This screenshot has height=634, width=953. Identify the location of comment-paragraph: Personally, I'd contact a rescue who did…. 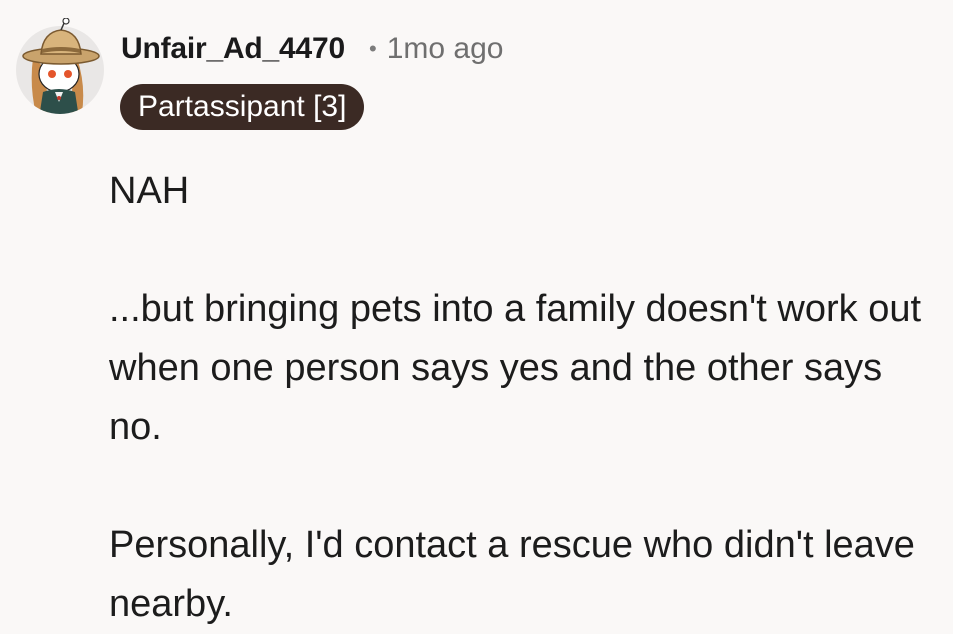
(512, 574).